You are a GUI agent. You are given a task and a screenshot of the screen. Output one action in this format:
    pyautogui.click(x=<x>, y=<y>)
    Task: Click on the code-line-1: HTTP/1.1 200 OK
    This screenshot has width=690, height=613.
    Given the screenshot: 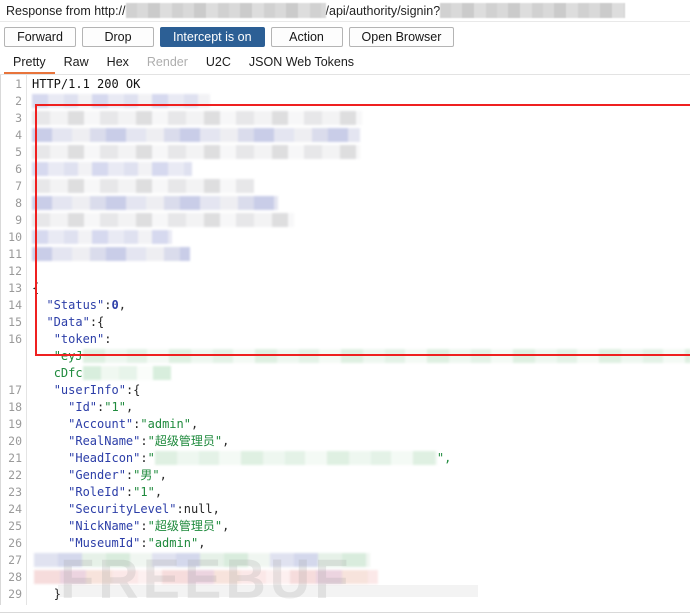 What is the action you would take?
    pyautogui.click(x=359, y=84)
    